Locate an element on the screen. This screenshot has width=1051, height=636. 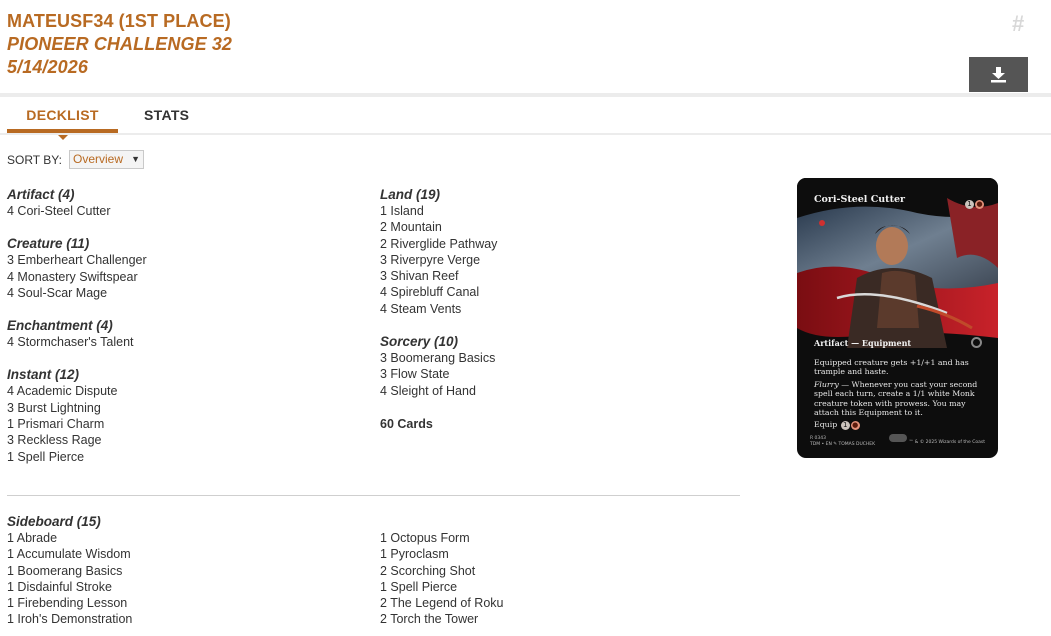
card-entry: 3 Riverpyre Verge is located at coordinates (545, 260).